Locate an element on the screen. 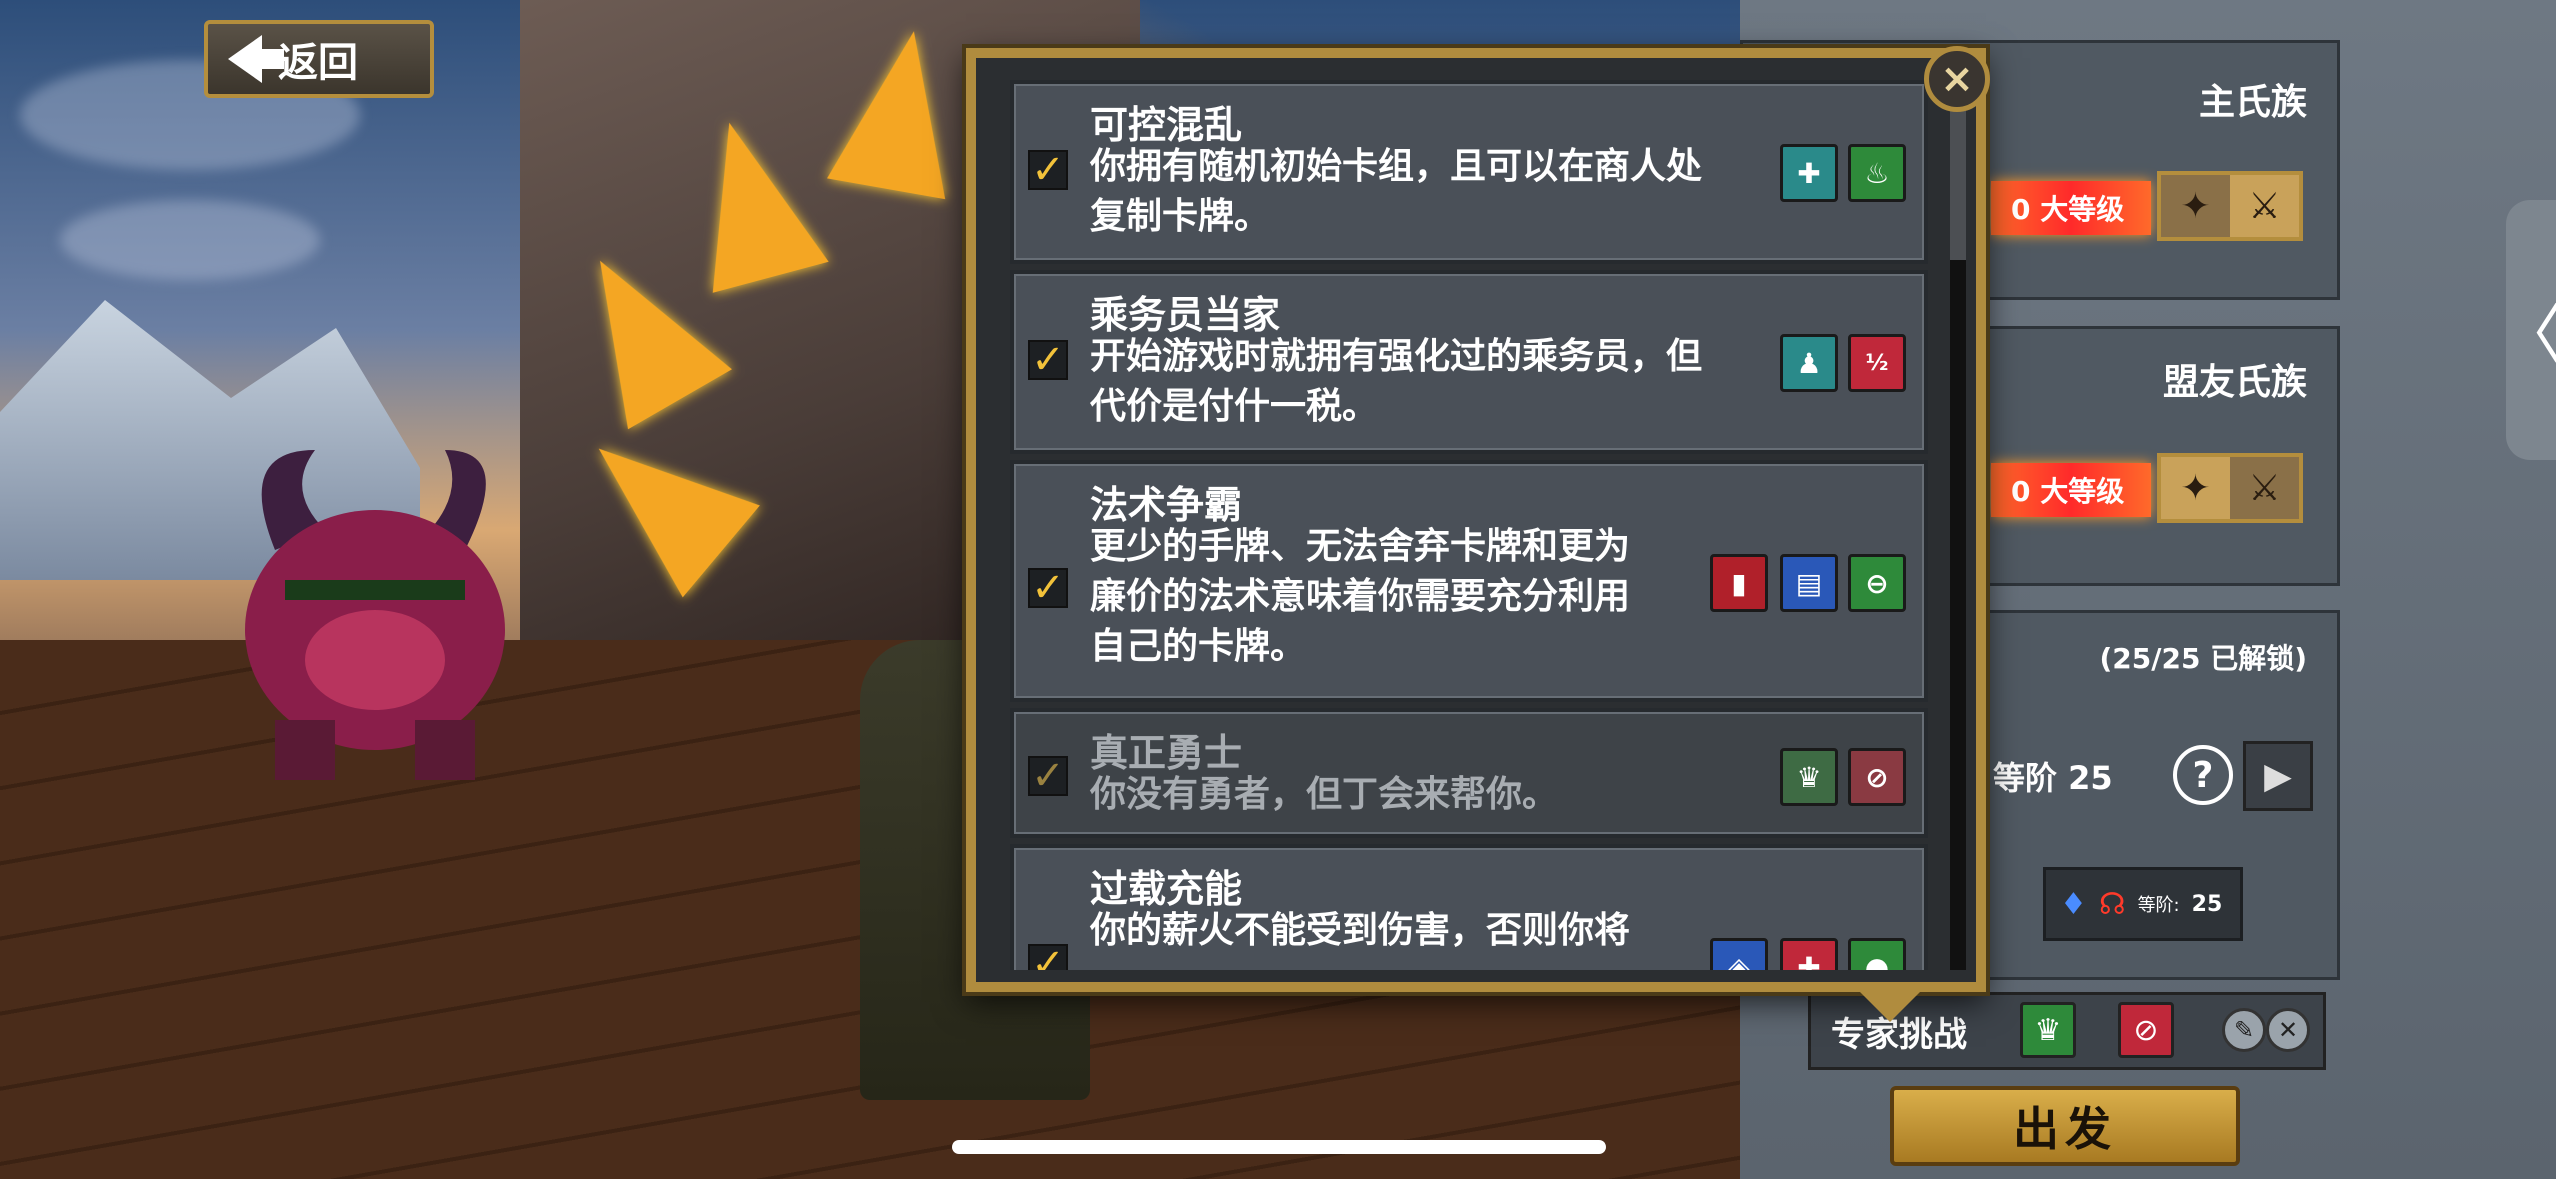  mutator-item: ✓ 可控混乱 你拥有随机初始卡组，且可以在商人处 复制卡牌。 ✚ ♨ is located at coordinates (1469, 172).